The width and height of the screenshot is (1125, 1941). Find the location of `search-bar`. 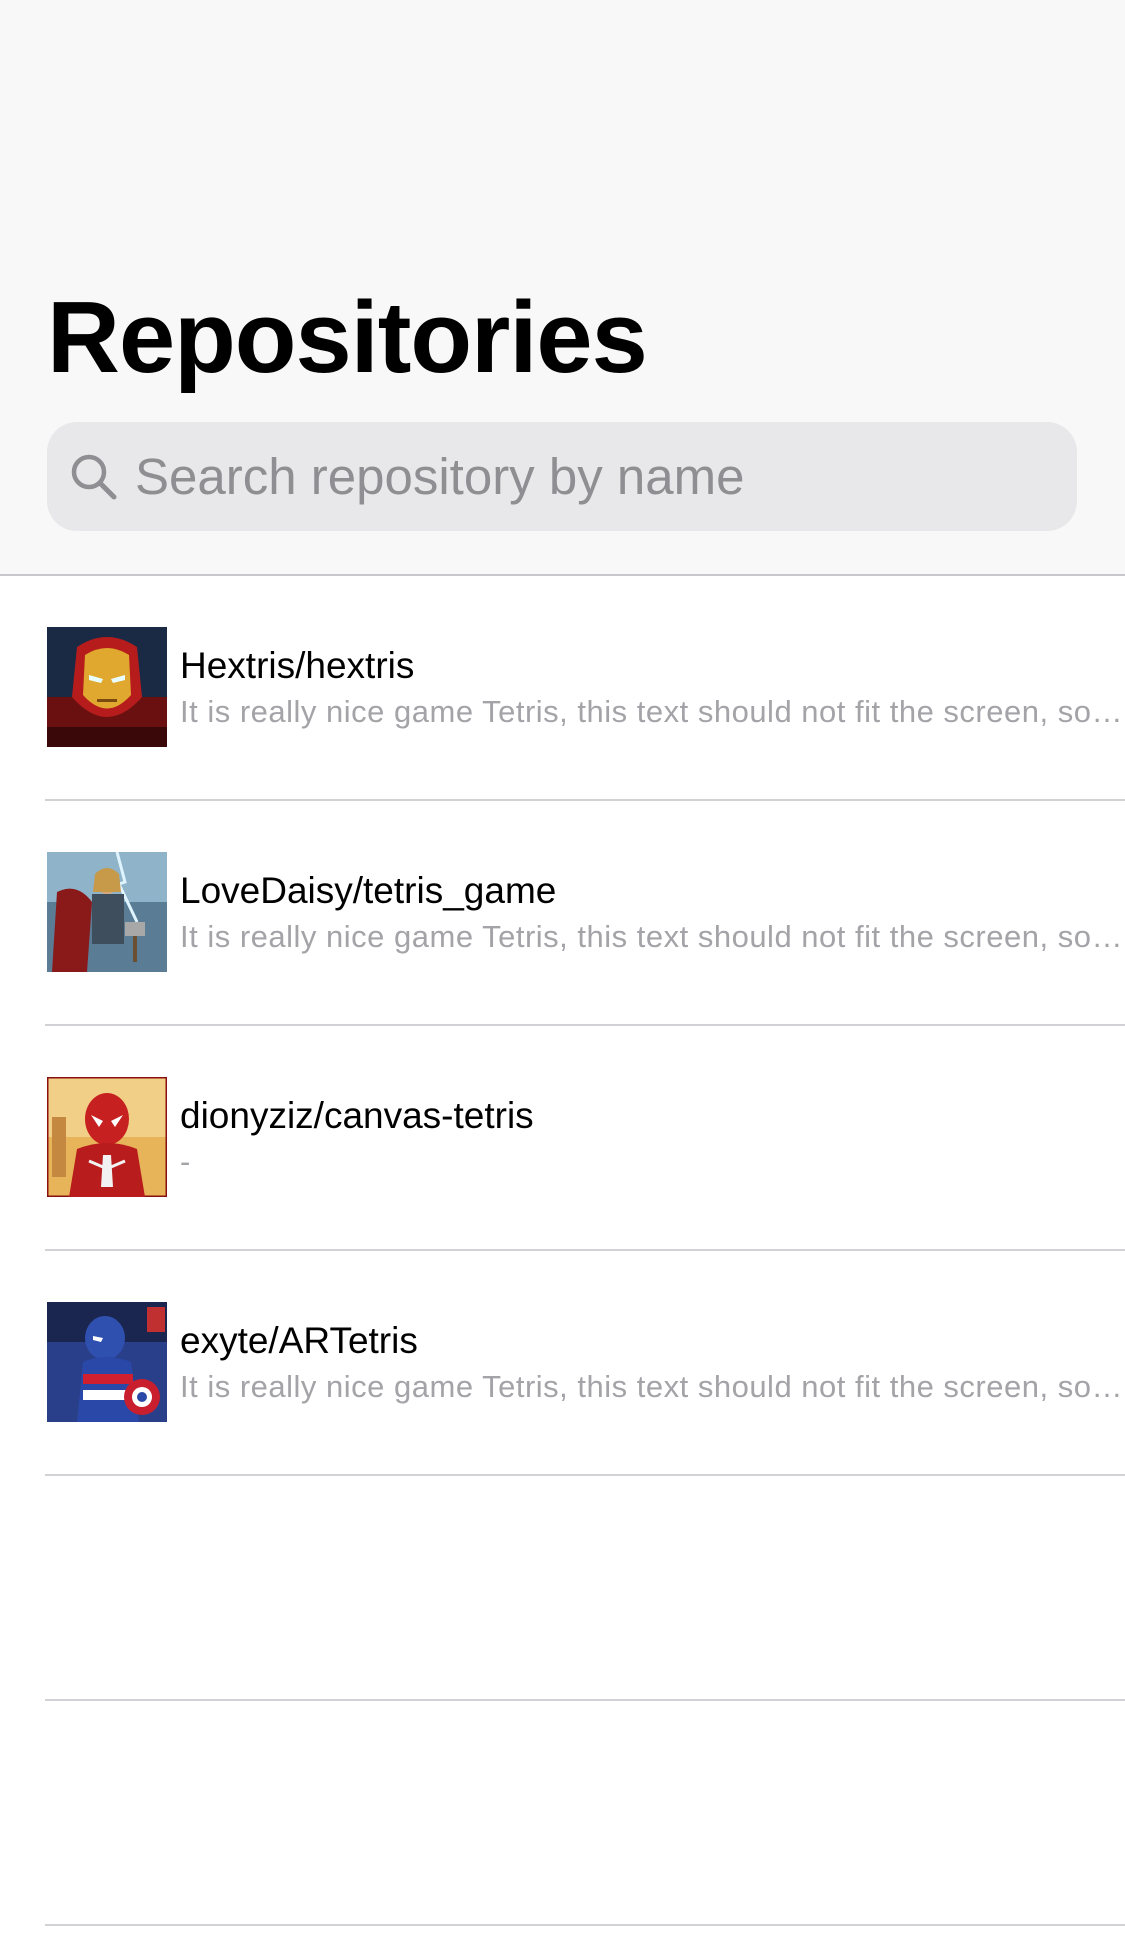

search-bar is located at coordinates (562, 476).